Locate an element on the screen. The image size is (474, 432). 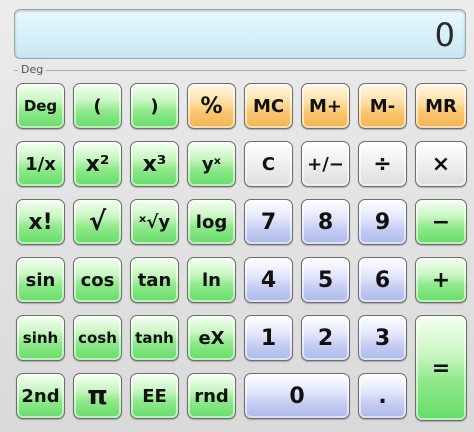
mode-divider is located at coordinates (240, 70).